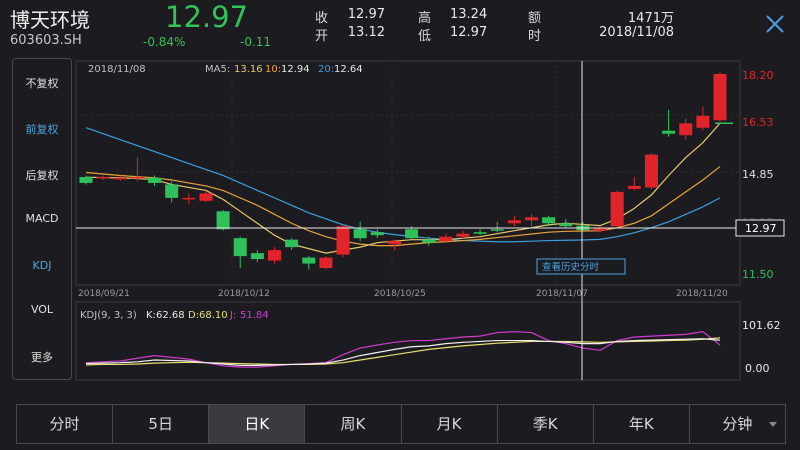  Describe the element at coordinates (117, 69) in the screenshot. I see `cursor-date: 2018/11/08` at that location.